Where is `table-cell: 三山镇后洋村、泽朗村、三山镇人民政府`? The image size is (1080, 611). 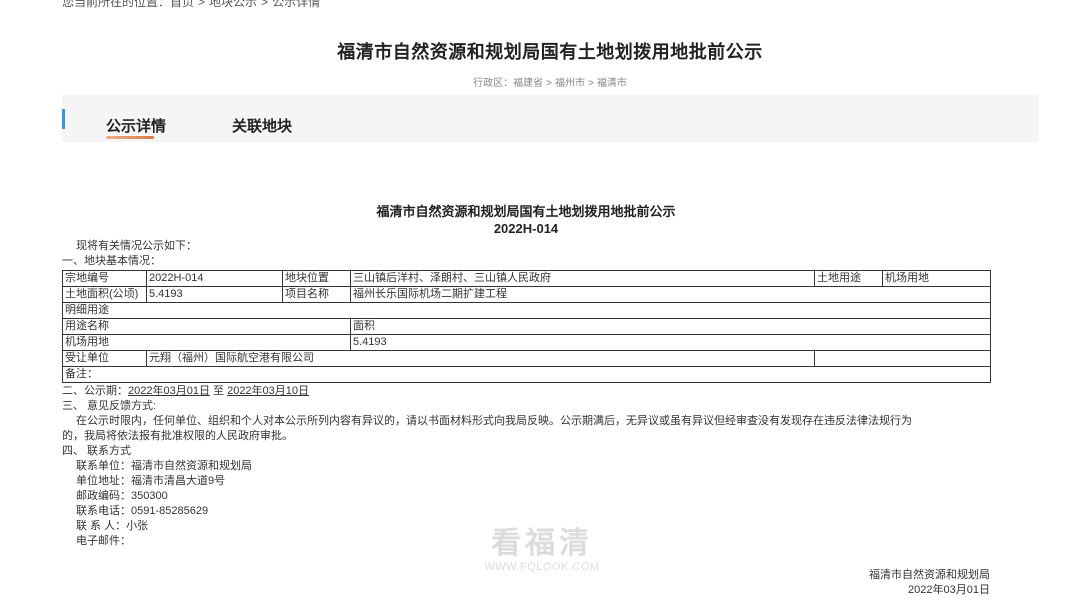
table-cell: 三山镇后洋村、泽朗村、三山镇人民政府 is located at coordinates (582, 278).